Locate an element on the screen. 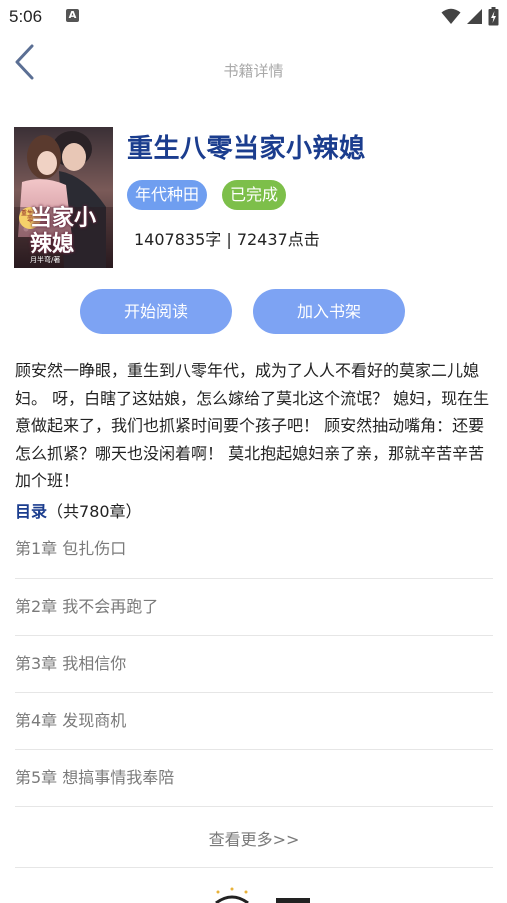 The width and height of the screenshot is (507, 903). toc-header: 目录（共780章） is located at coordinates (78, 510).